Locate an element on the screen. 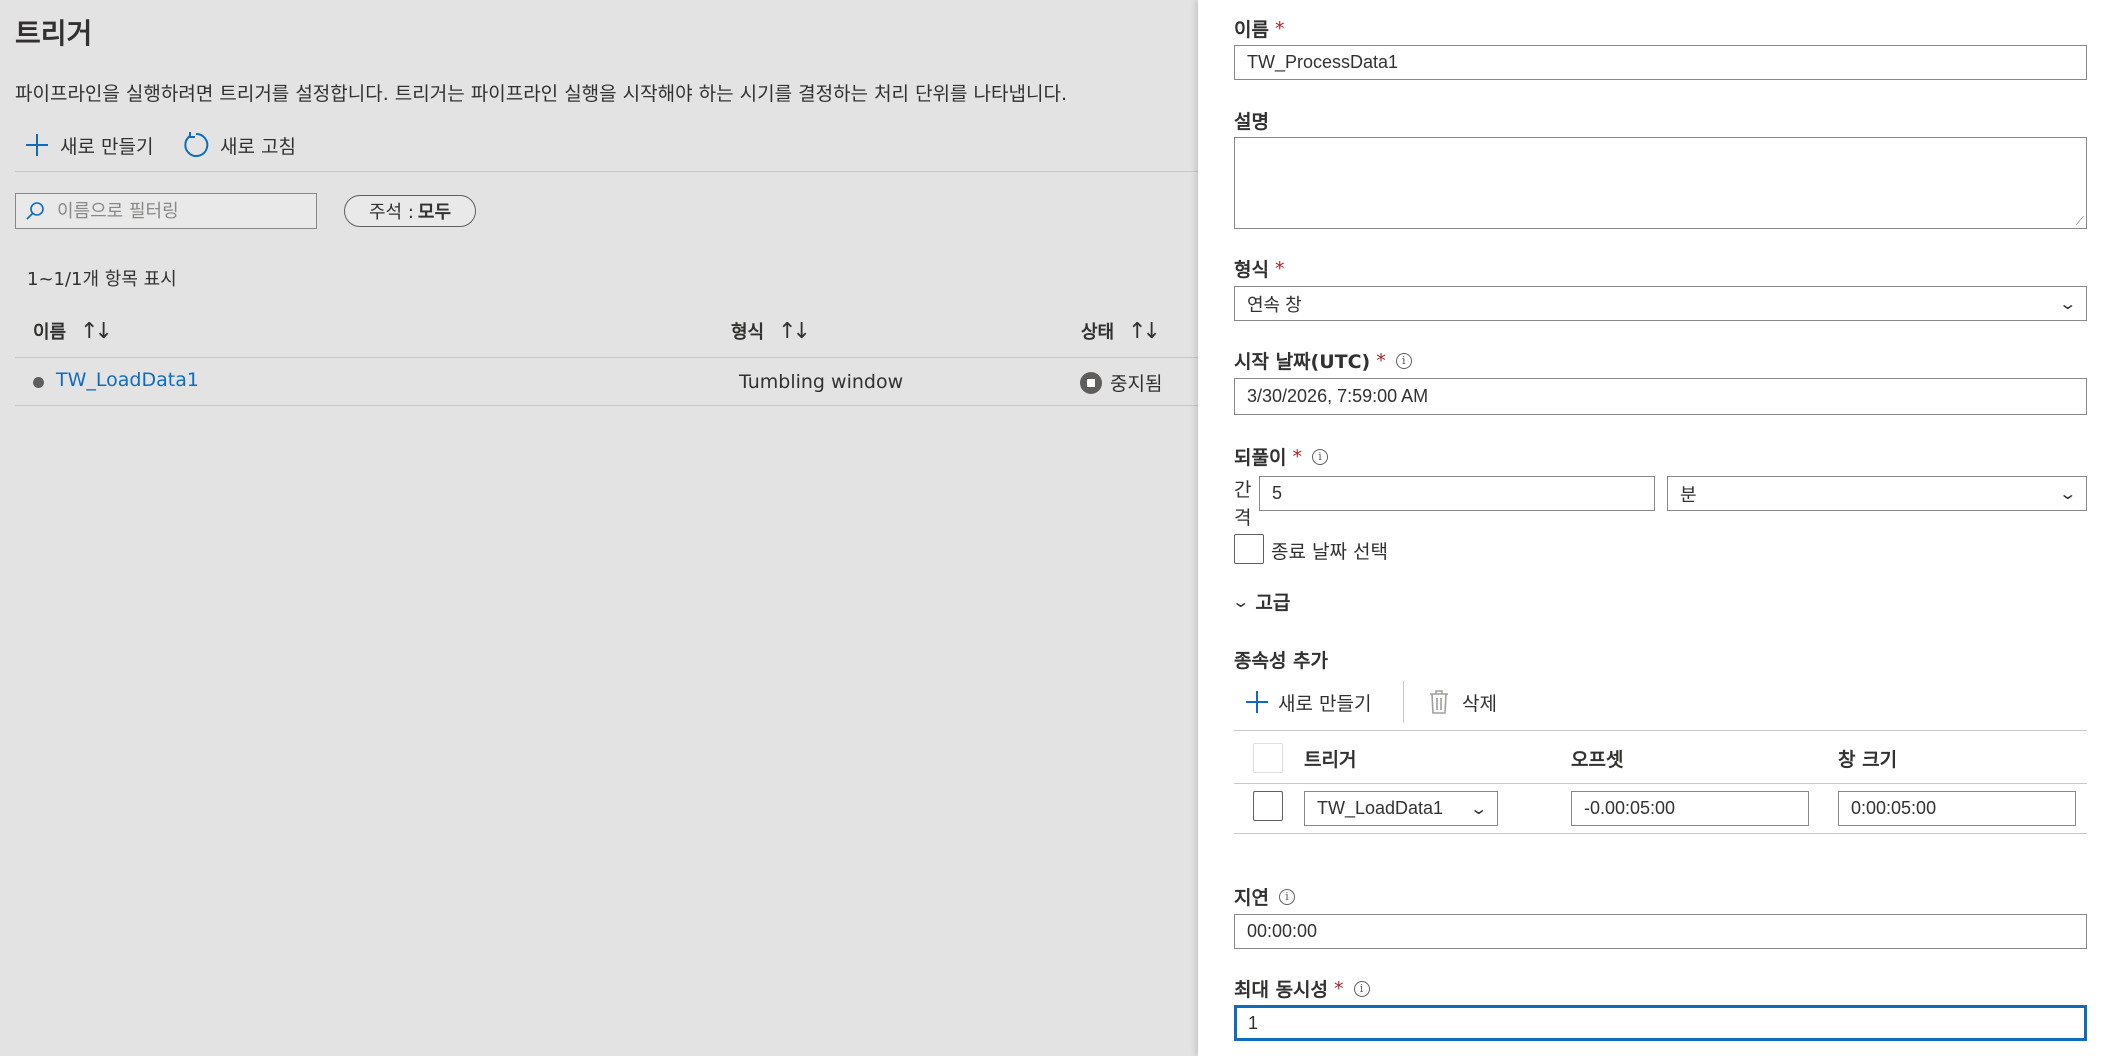  table-header-divider is located at coordinates (606, 357).